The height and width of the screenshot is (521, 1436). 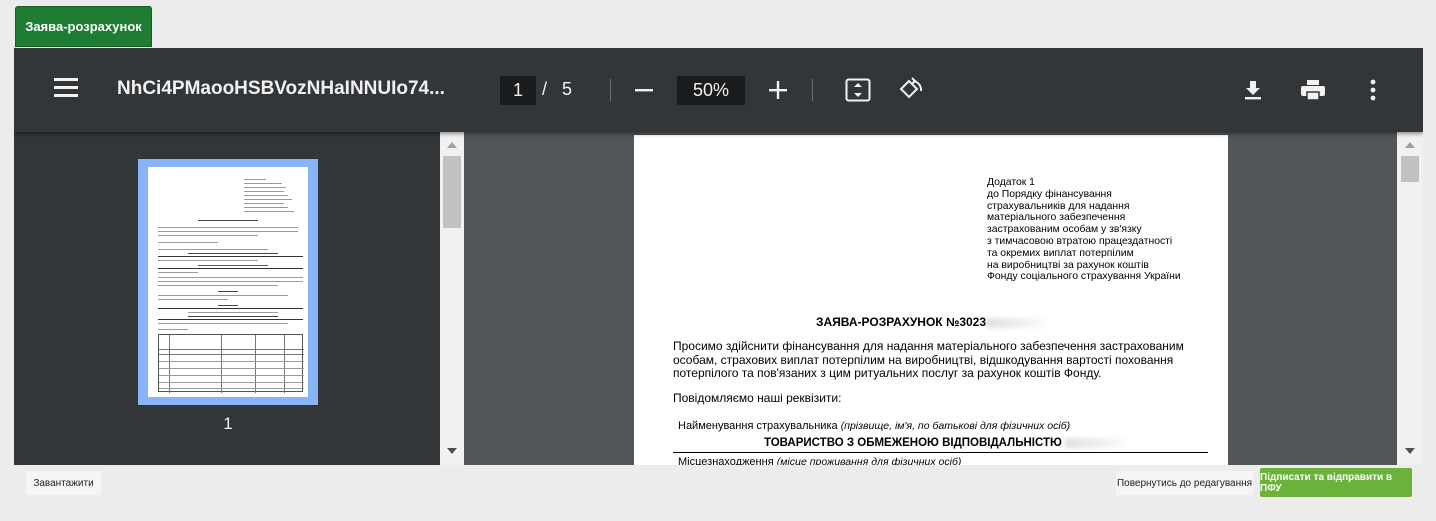 What do you see at coordinates (66, 88) in the screenshot?
I see `menu-icon` at bounding box center [66, 88].